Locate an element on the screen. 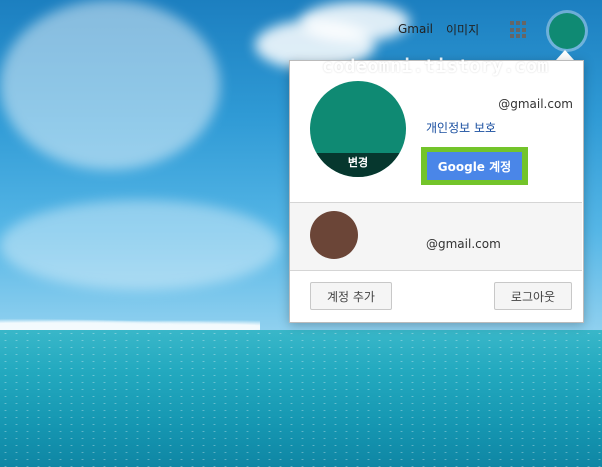 The width and height of the screenshot is (602, 467). gmail-link: Gmail is located at coordinates (415, 29).